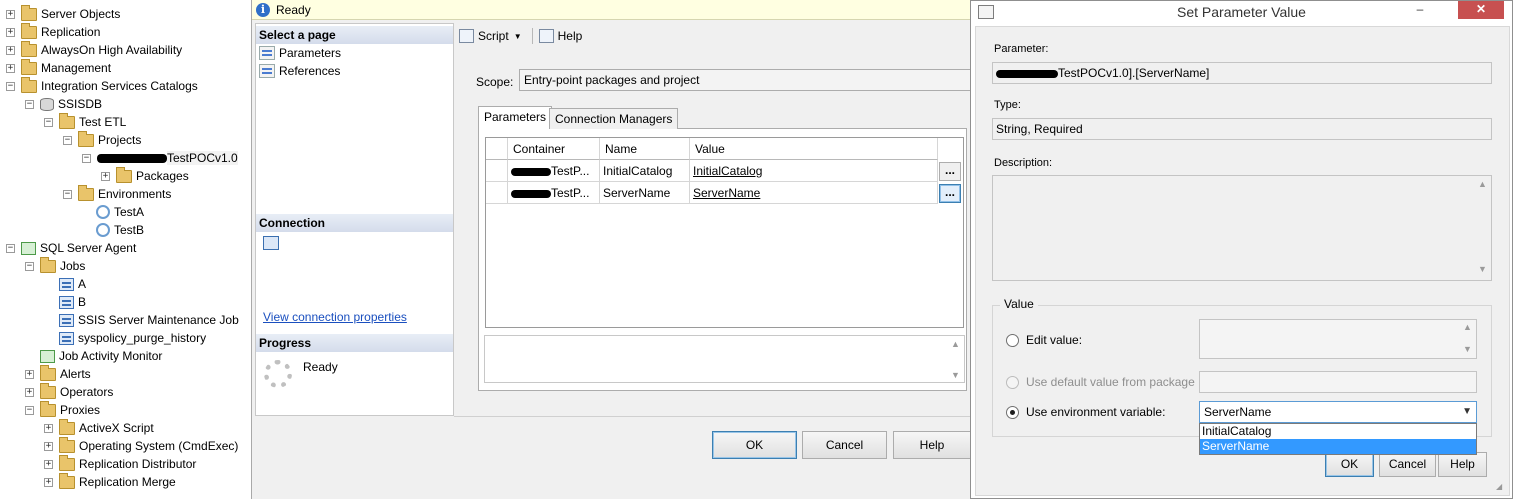 Image resolution: width=1513 pixels, height=499 pixels. Describe the element at coordinates (102, 85) in the screenshot. I see `tree-node-integration-services-catalogs: − Integration Services Catalogs` at that location.